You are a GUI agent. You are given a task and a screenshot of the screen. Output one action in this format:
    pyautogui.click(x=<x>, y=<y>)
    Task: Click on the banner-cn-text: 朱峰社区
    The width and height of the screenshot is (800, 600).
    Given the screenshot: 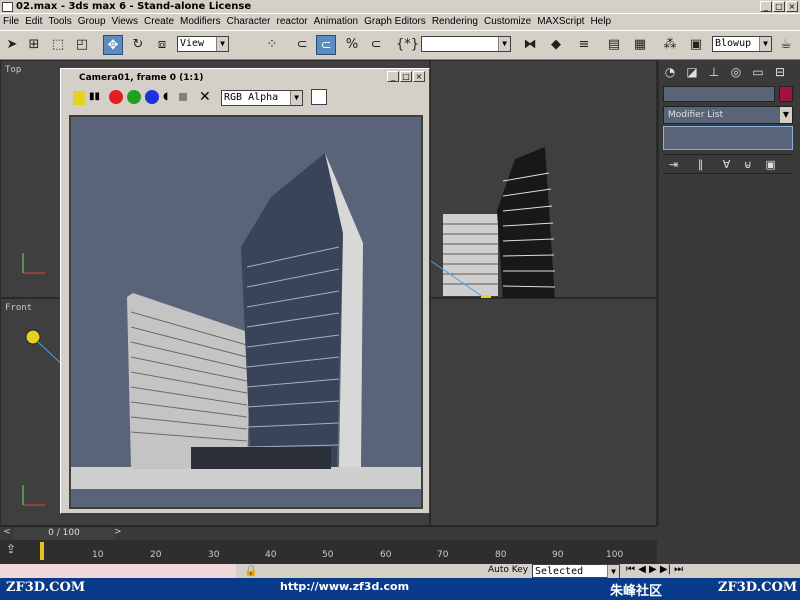 What is the action you would take?
    pyautogui.click(x=636, y=591)
    